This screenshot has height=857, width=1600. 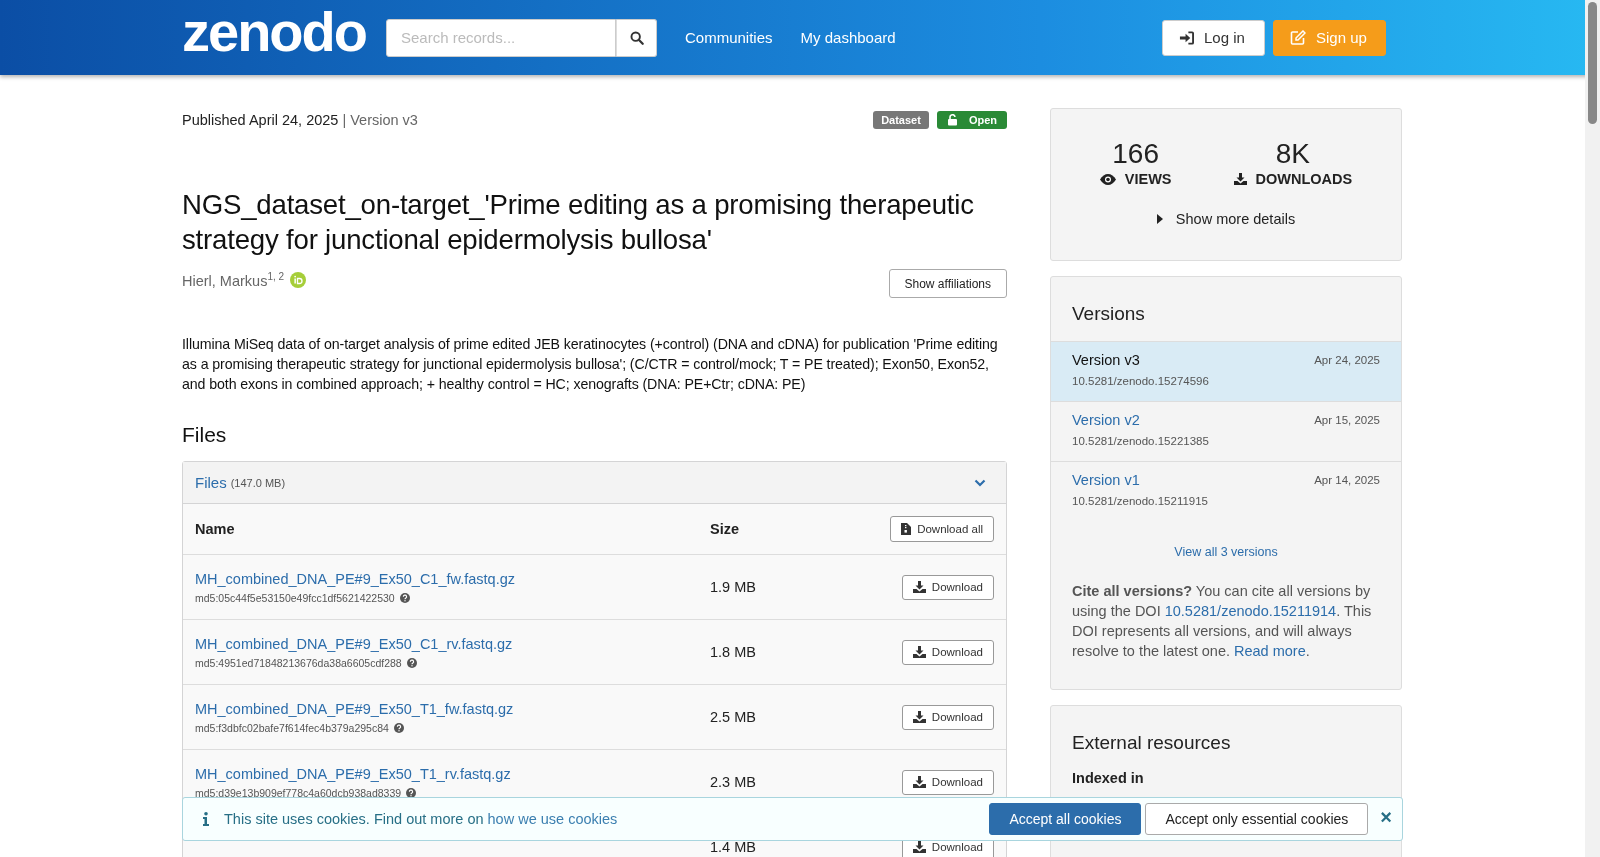 I want to click on panel-heading: External resources, so click(x=1151, y=743).